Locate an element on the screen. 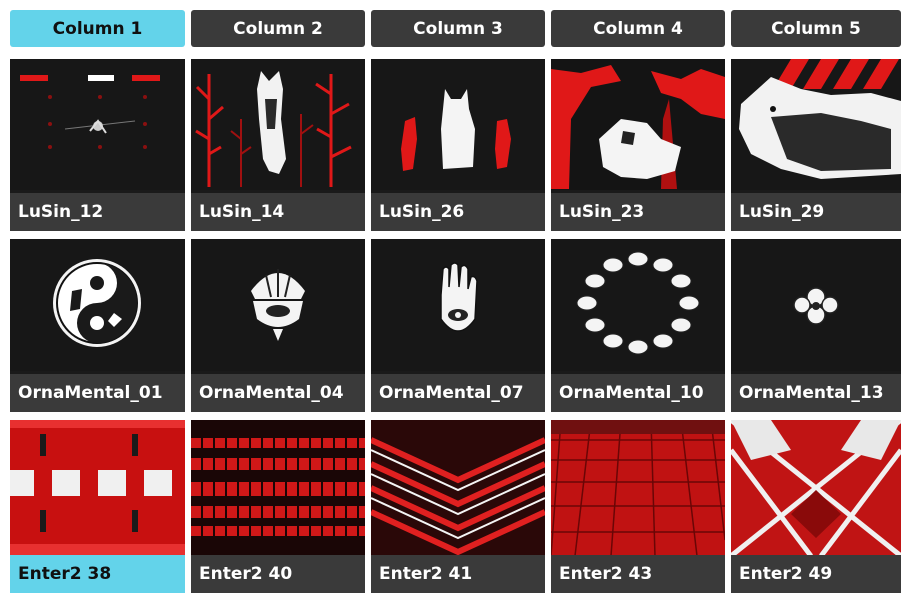  clip-label: OrnaMental_07 is located at coordinates (458, 393).